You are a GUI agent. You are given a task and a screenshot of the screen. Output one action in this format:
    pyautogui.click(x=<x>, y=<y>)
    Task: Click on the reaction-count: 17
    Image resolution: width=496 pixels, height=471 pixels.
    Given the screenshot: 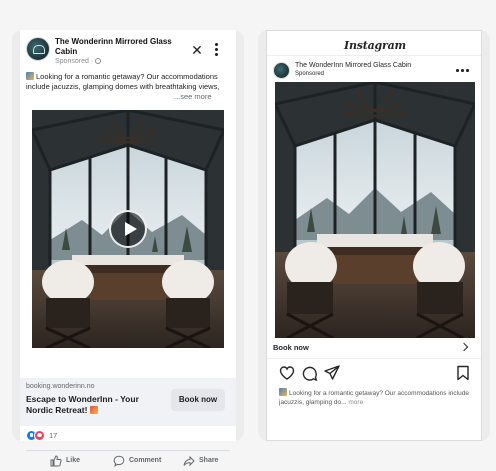 What is the action you would take?
    pyautogui.click(x=53, y=435)
    